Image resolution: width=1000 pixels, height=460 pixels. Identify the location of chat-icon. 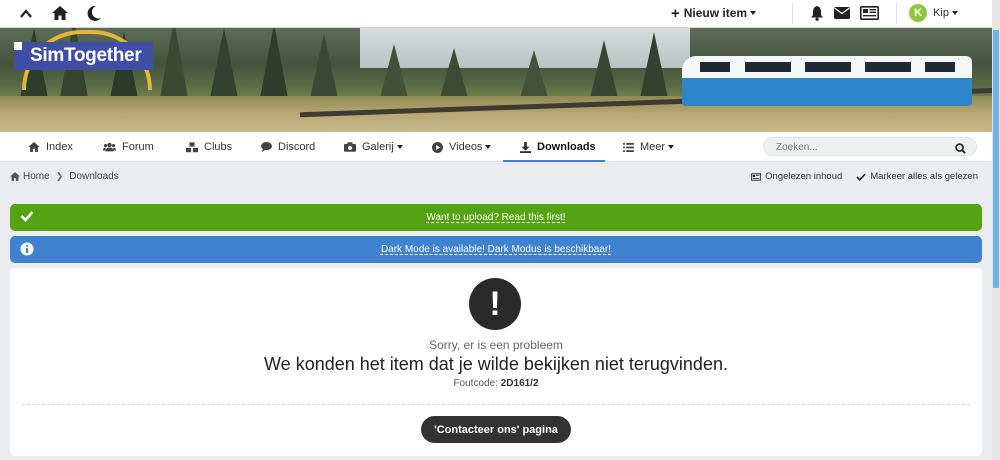
(266, 147).